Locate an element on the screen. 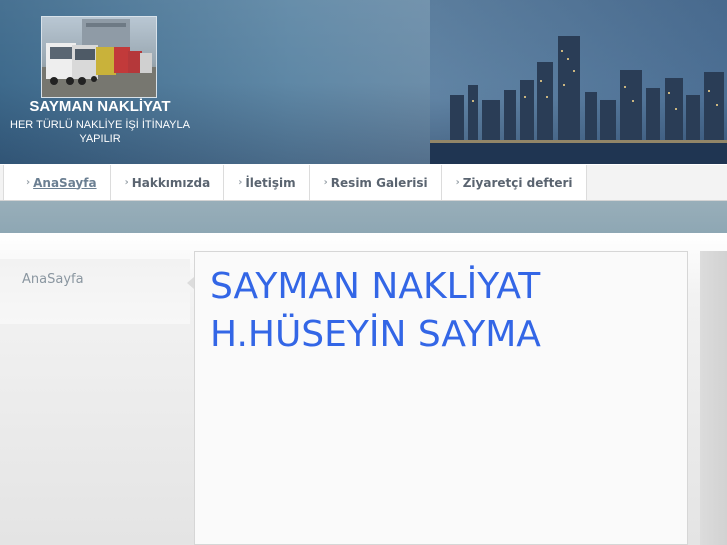 The width and height of the screenshot is (727, 545). nav-item-resim-galerisi: › Resim Galerisi is located at coordinates (375, 182).